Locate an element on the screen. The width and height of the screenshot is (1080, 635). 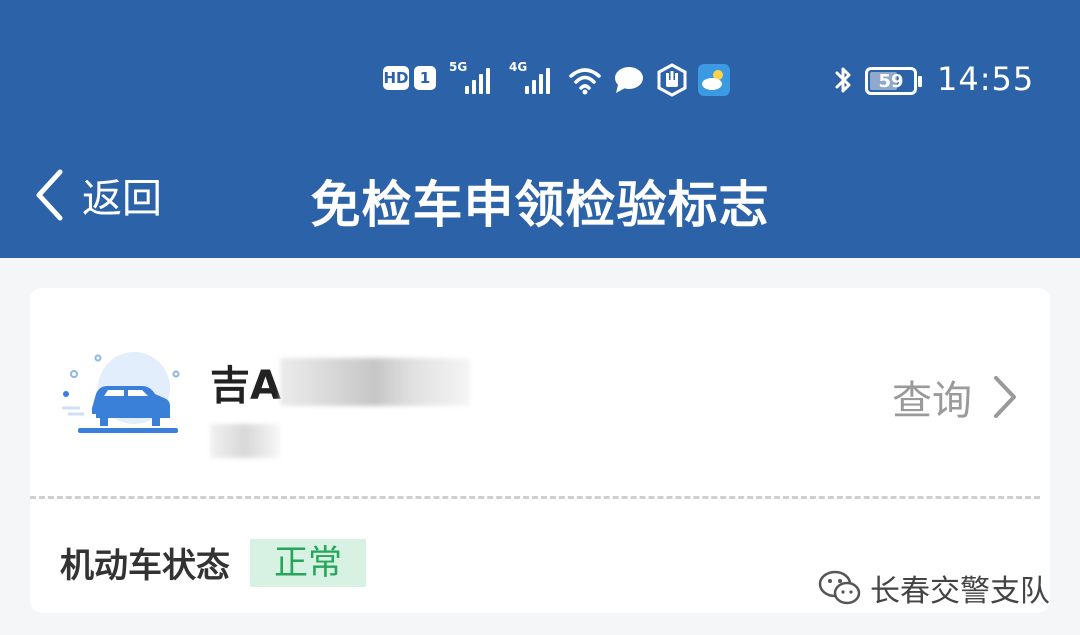
sim-badge: 1 is located at coordinates (425, 78).